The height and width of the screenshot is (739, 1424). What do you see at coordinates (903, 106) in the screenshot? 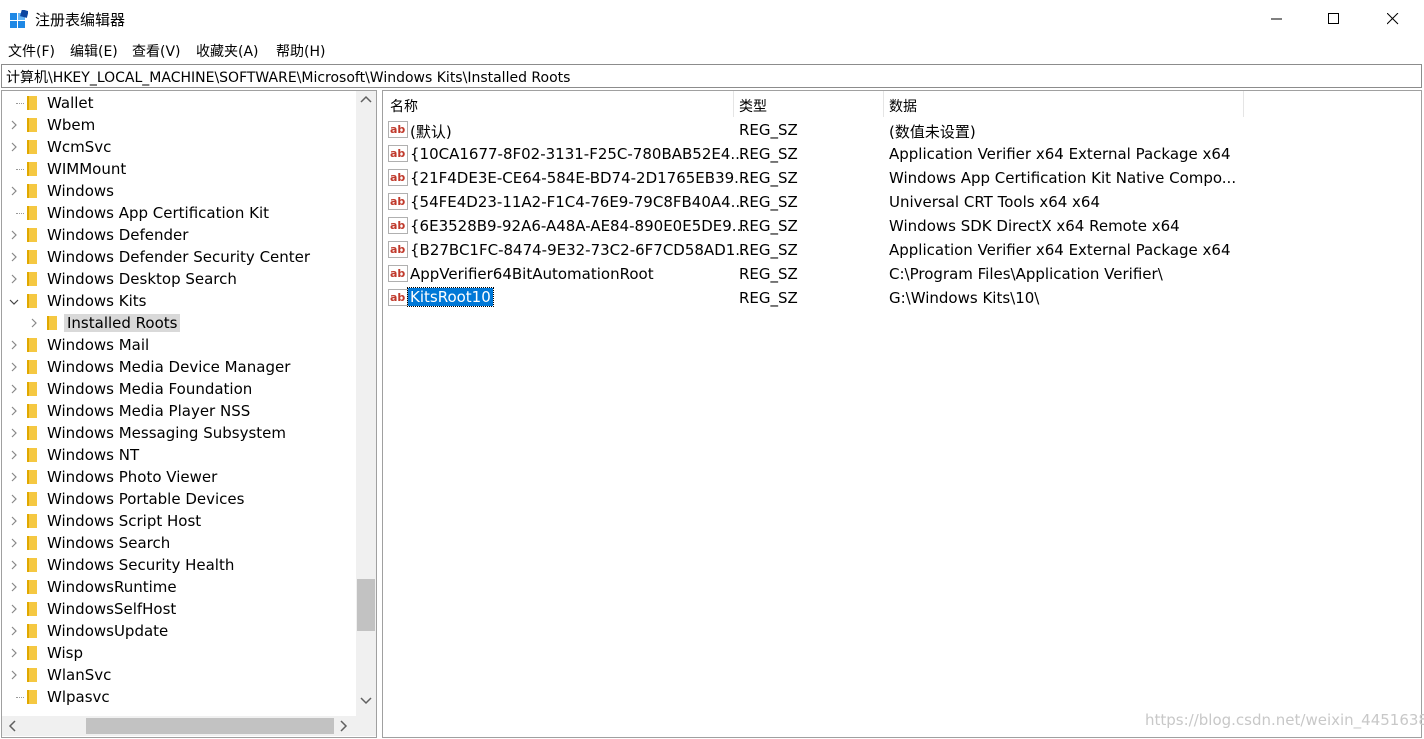
I see `column-header-data: 数据` at bounding box center [903, 106].